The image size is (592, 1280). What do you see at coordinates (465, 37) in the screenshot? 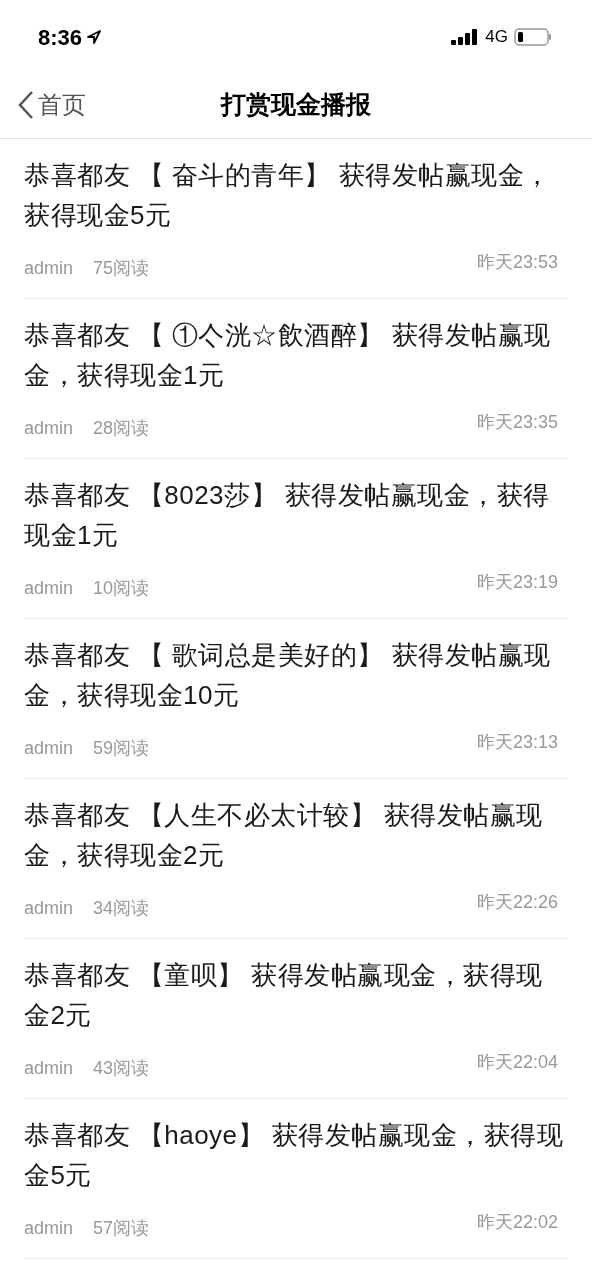
I see `signal-icon` at bounding box center [465, 37].